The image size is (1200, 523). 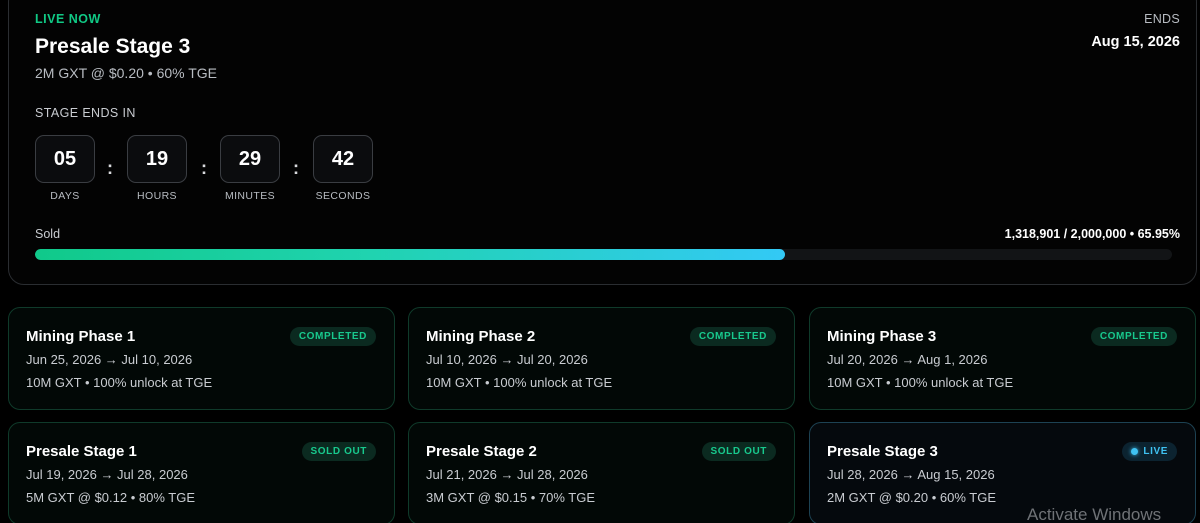 I want to click on phase-name: Mining Phase 3, so click(x=882, y=336).